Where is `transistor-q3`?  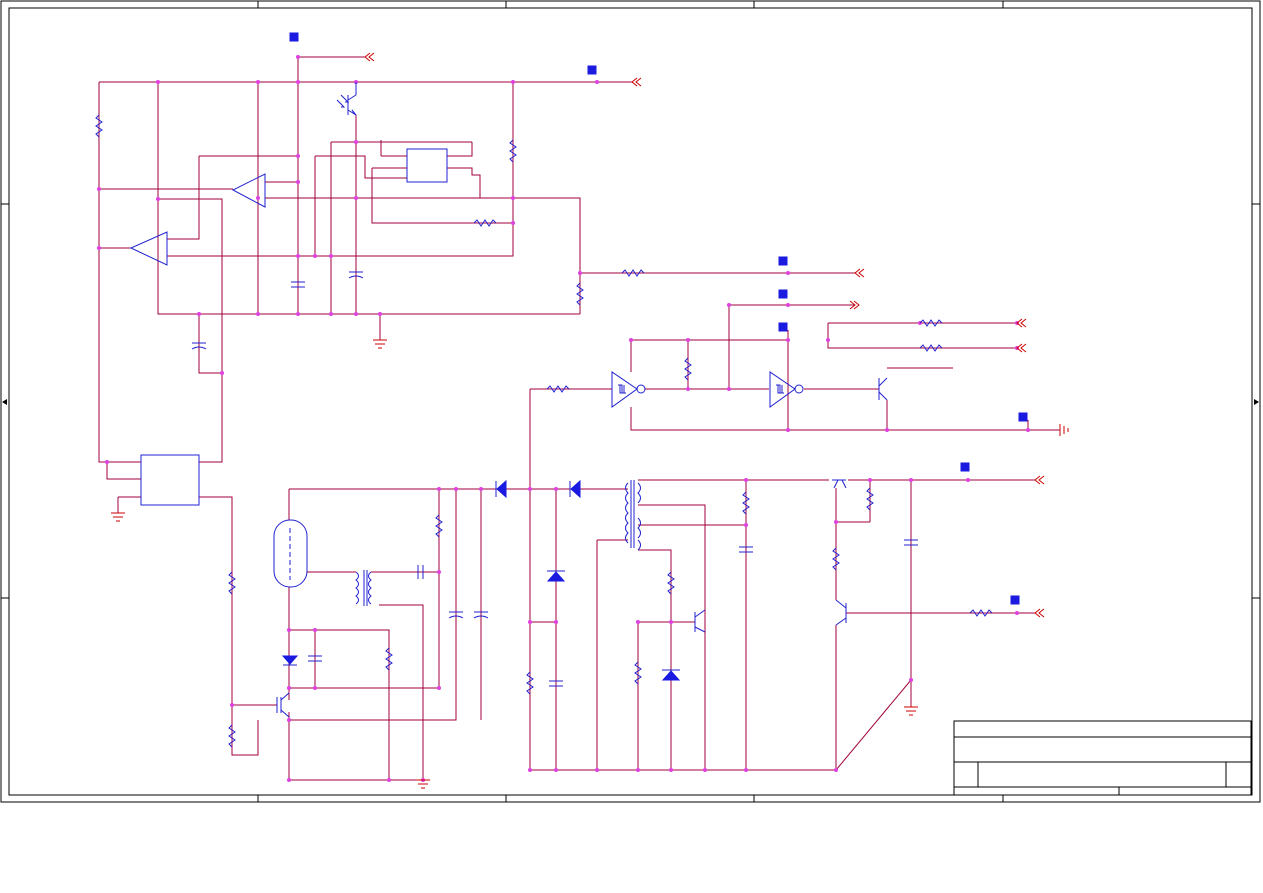 transistor-q3 is located at coordinates (841, 612).